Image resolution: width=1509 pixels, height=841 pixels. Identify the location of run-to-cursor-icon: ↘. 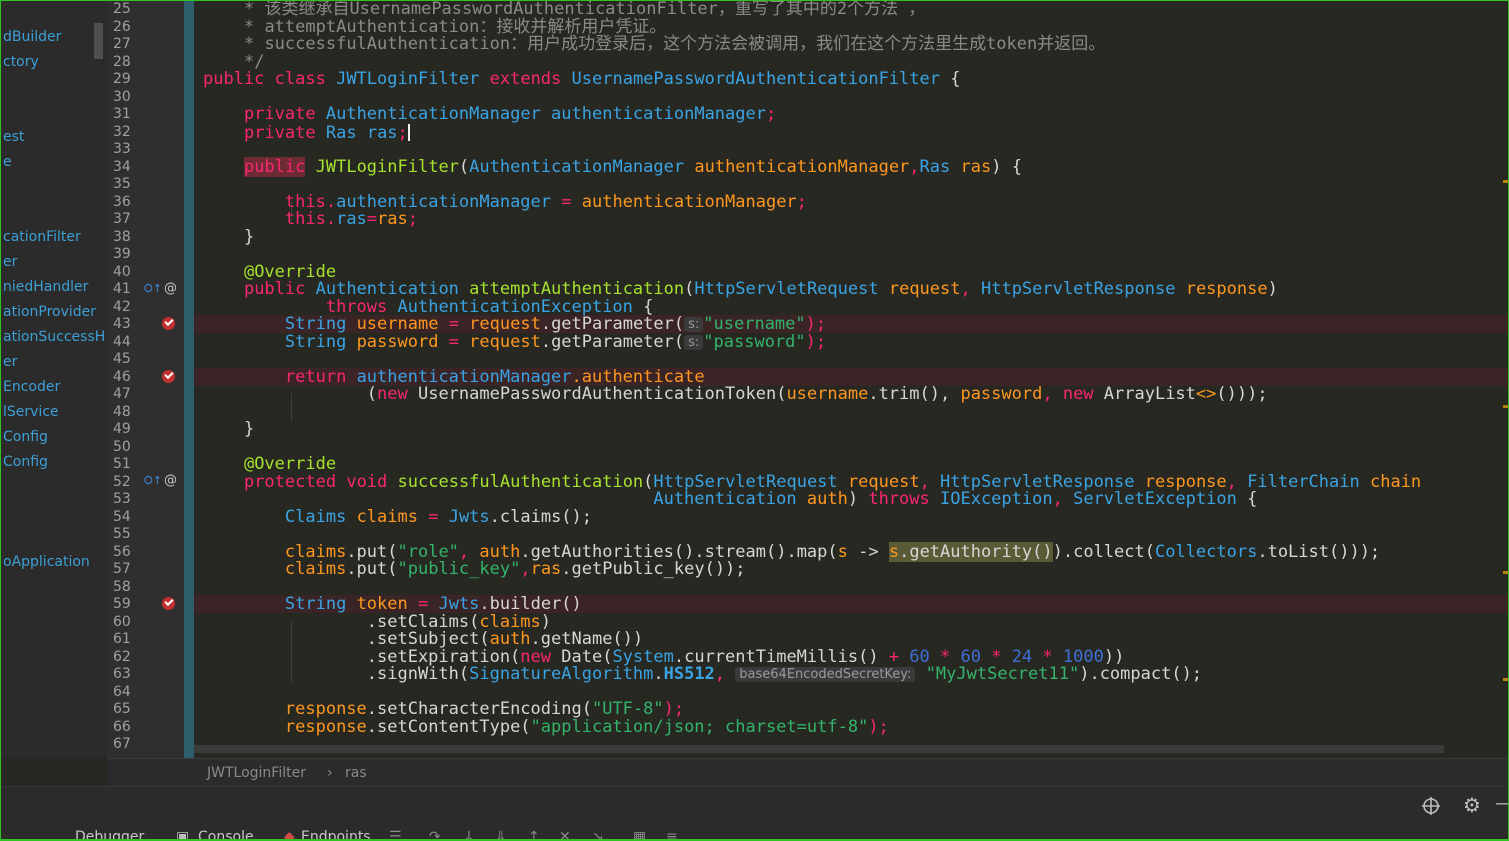
(598, 834).